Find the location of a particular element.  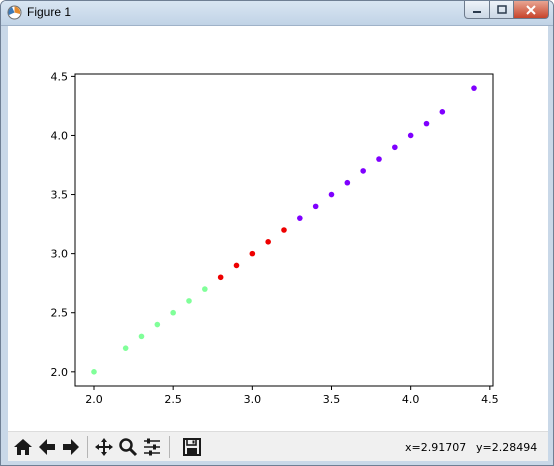

x-tick-label: 3.0 is located at coordinates (253, 399).